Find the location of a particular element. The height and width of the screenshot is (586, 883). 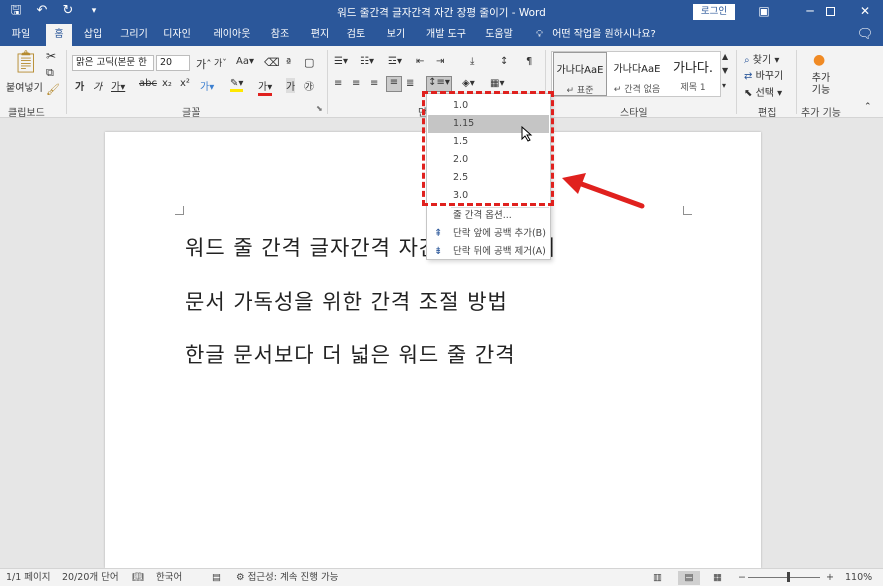

line-spacing-icon: ↕≡▾ is located at coordinates (439, 84).